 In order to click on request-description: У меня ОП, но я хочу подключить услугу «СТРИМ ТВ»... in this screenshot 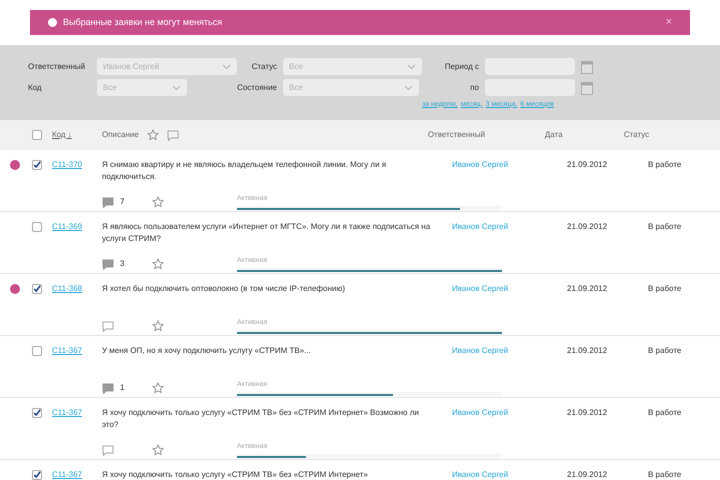, I will do `click(207, 351)`.